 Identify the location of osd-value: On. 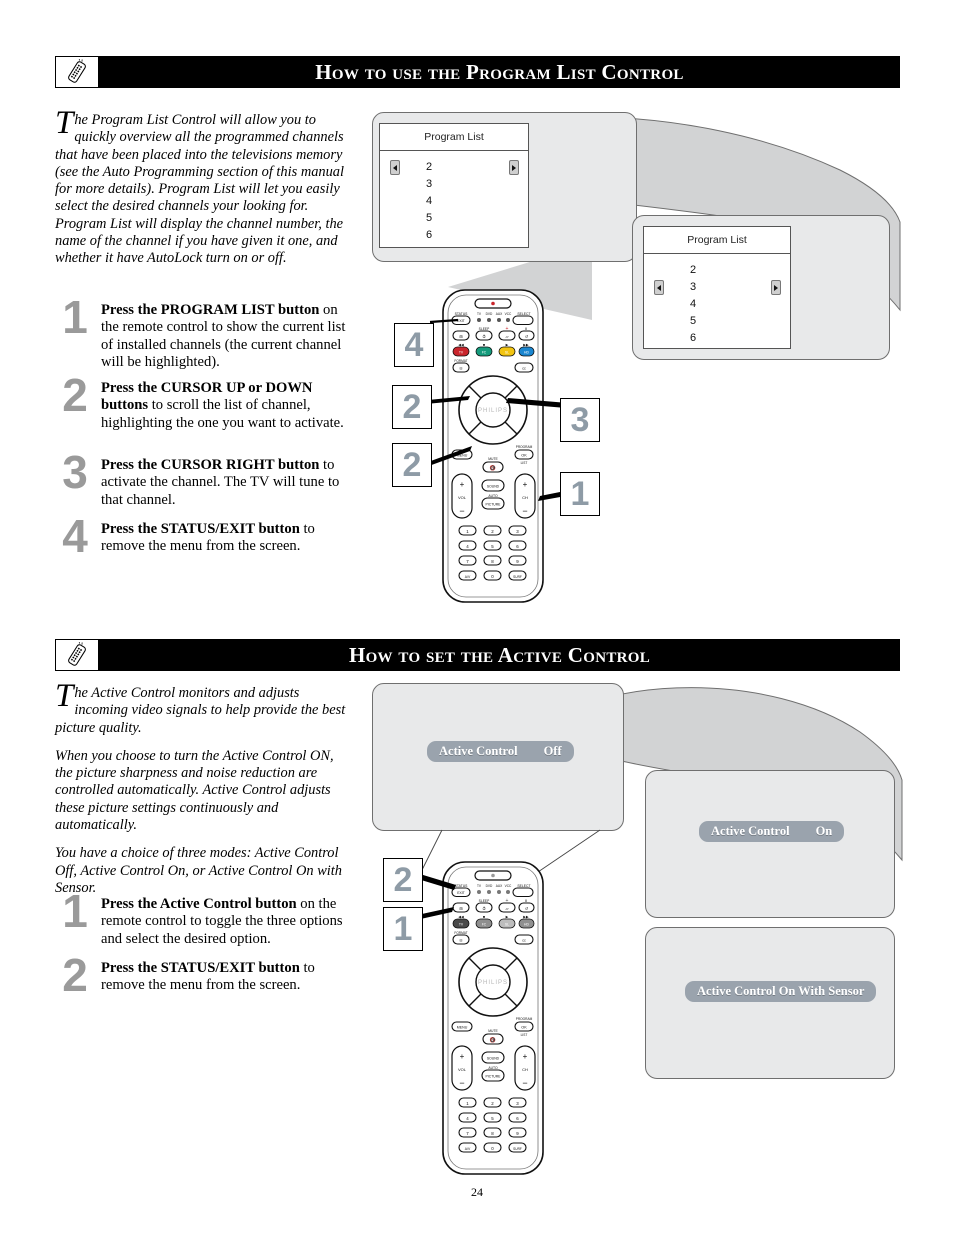
(824, 831).